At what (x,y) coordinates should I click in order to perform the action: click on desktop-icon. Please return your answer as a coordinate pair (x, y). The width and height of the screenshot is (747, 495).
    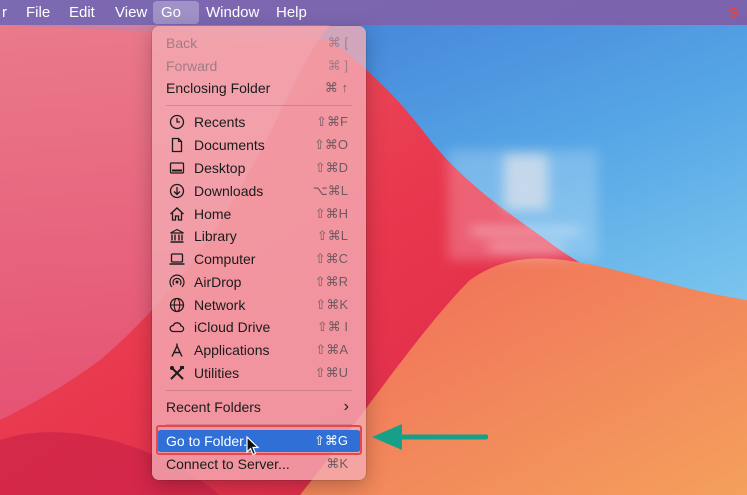
    Looking at the image, I should click on (177, 168).